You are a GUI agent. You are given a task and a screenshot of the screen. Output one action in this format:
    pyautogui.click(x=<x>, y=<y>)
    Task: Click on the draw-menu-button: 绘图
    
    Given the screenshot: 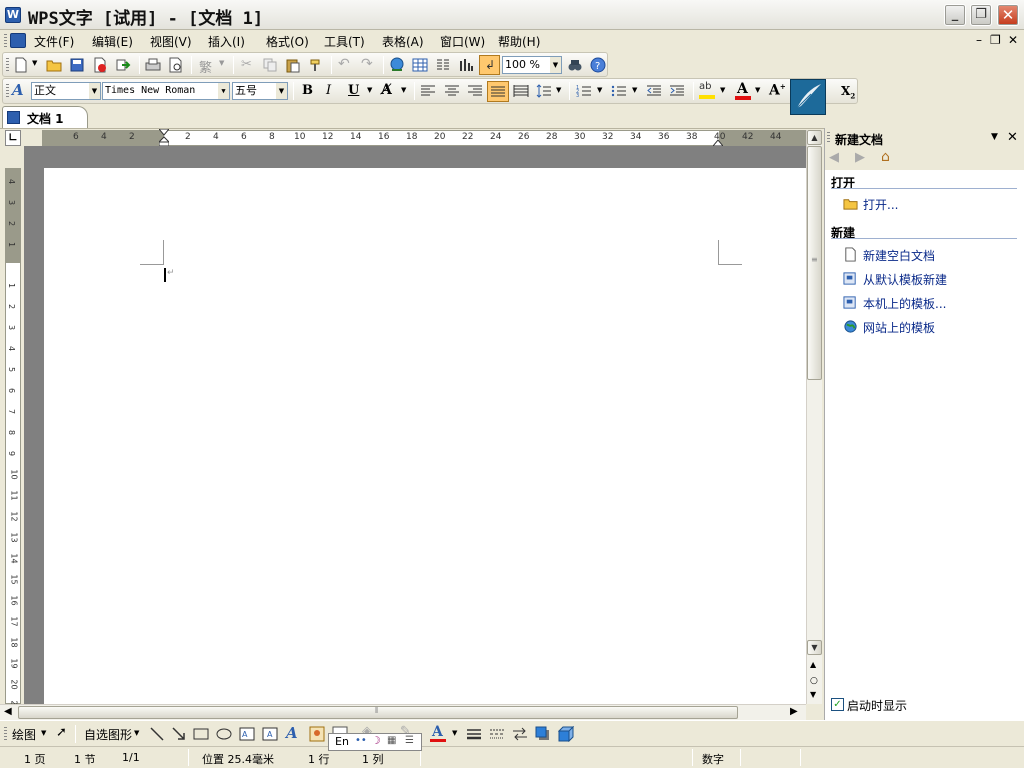 What is the action you would take?
    pyautogui.click(x=24, y=734)
    